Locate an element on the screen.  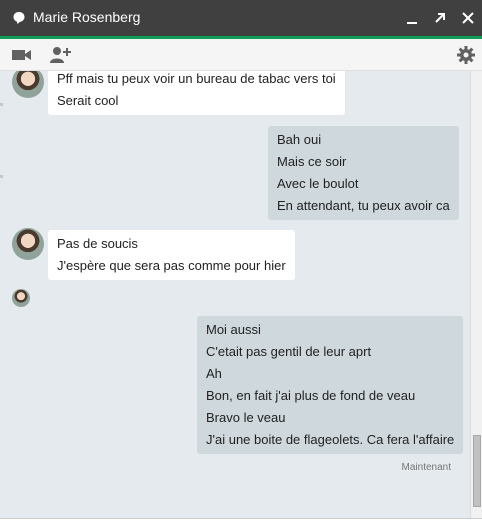
chat-title: Marie Rosenberg is located at coordinates (87, 17).